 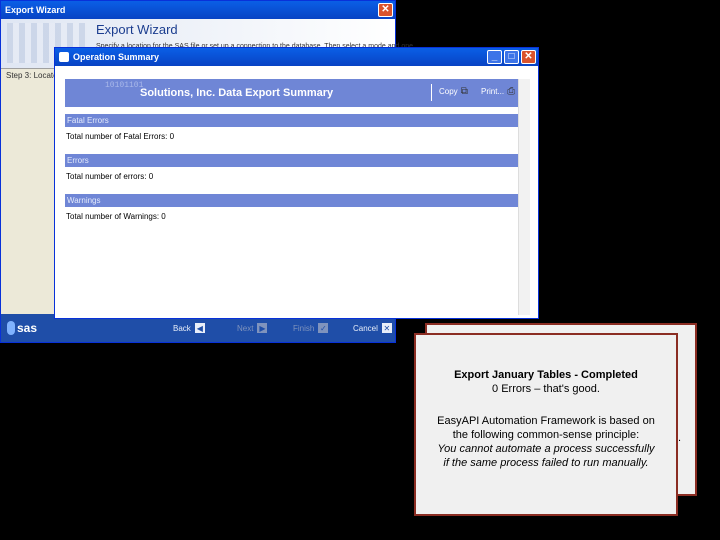 What do you see at coordinates (546, 375) in the screenshot?
I see `callout-title: Export January Tables - Completed` at bounding box center [546, 375].